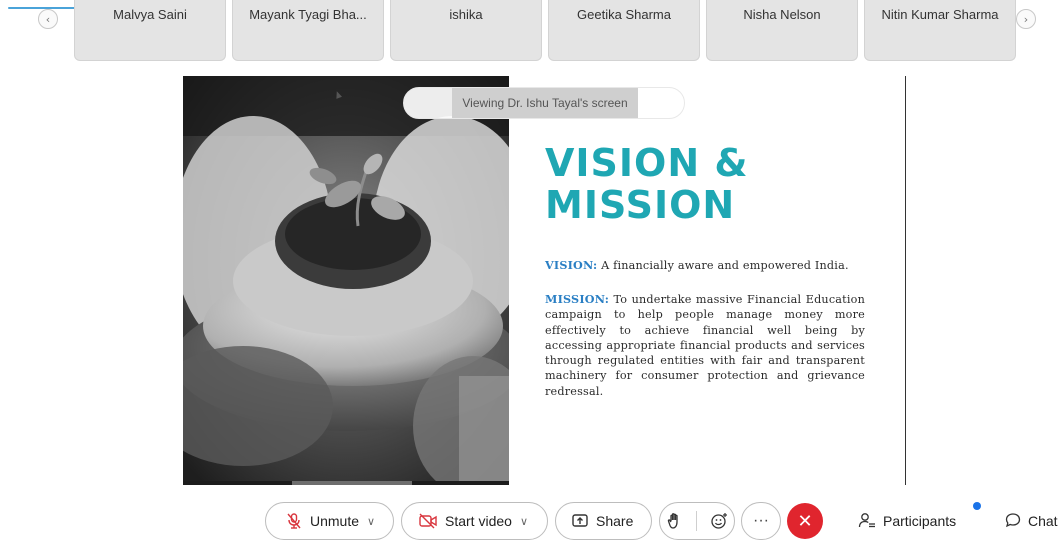 This screenshot has height=546, width=1060. I want to click on chevron-right-icon: ›, so click(1026, 19).